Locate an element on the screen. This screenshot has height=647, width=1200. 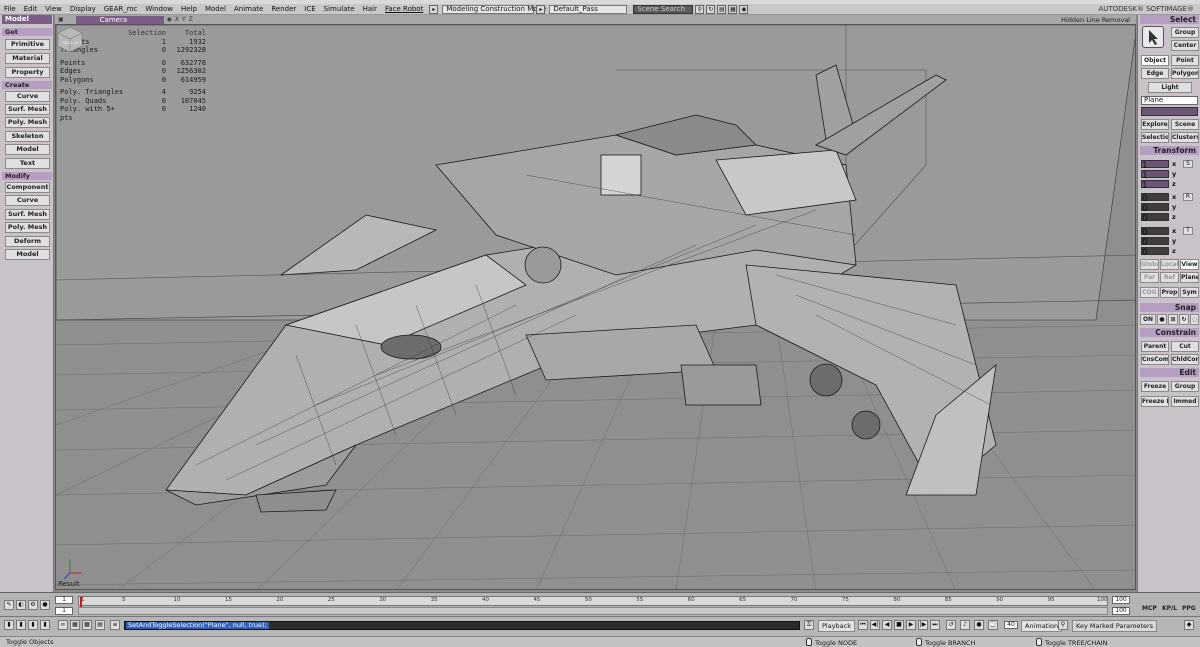
globe-icon: ◉ is located at coordinates (744, 9).